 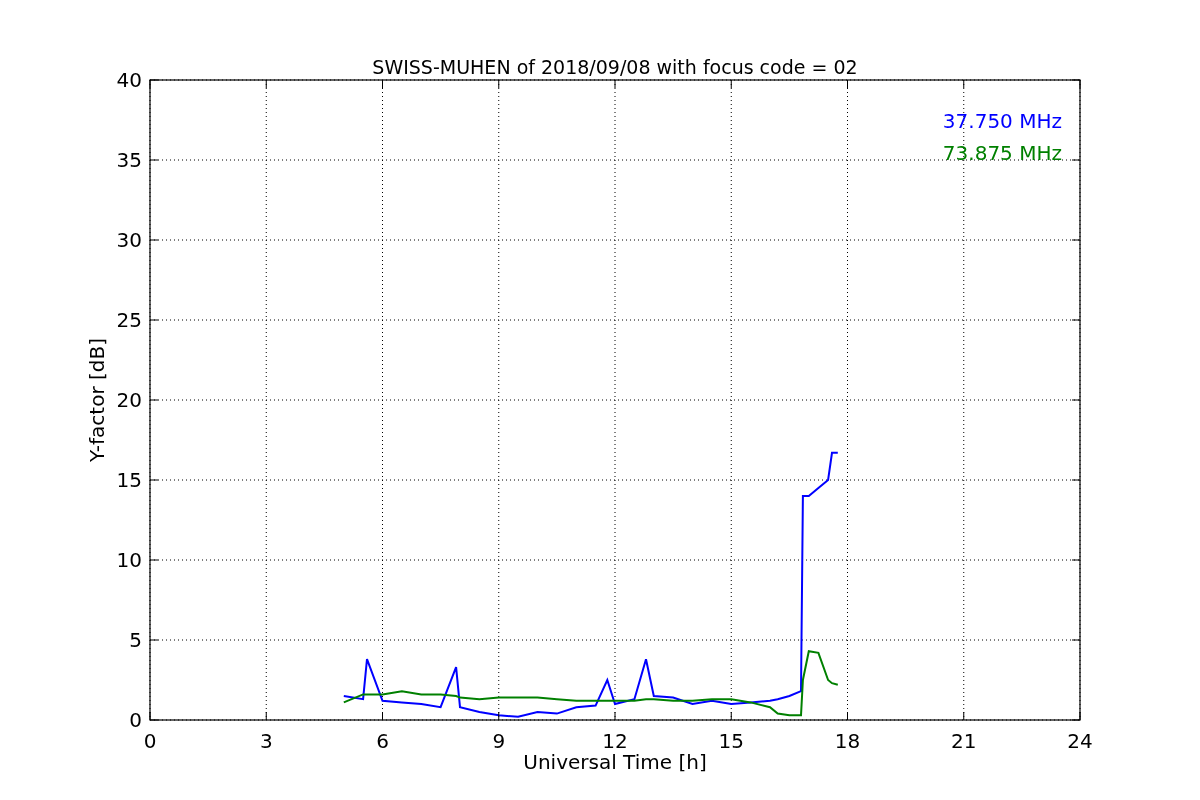 What do you see at coordinates (1002, 153) in the screenshot?
I see `legend-label: 73.875 MHz` at bounding box center [1002, 153].